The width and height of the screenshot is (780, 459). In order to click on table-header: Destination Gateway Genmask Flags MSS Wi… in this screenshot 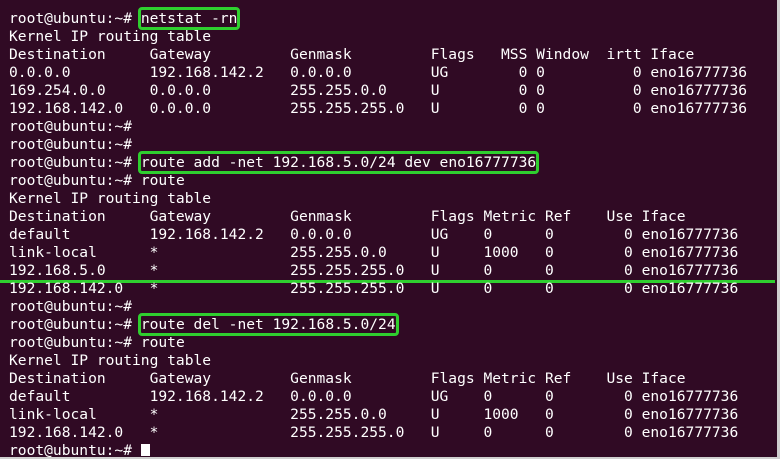, I will do `click(352, 54)`.